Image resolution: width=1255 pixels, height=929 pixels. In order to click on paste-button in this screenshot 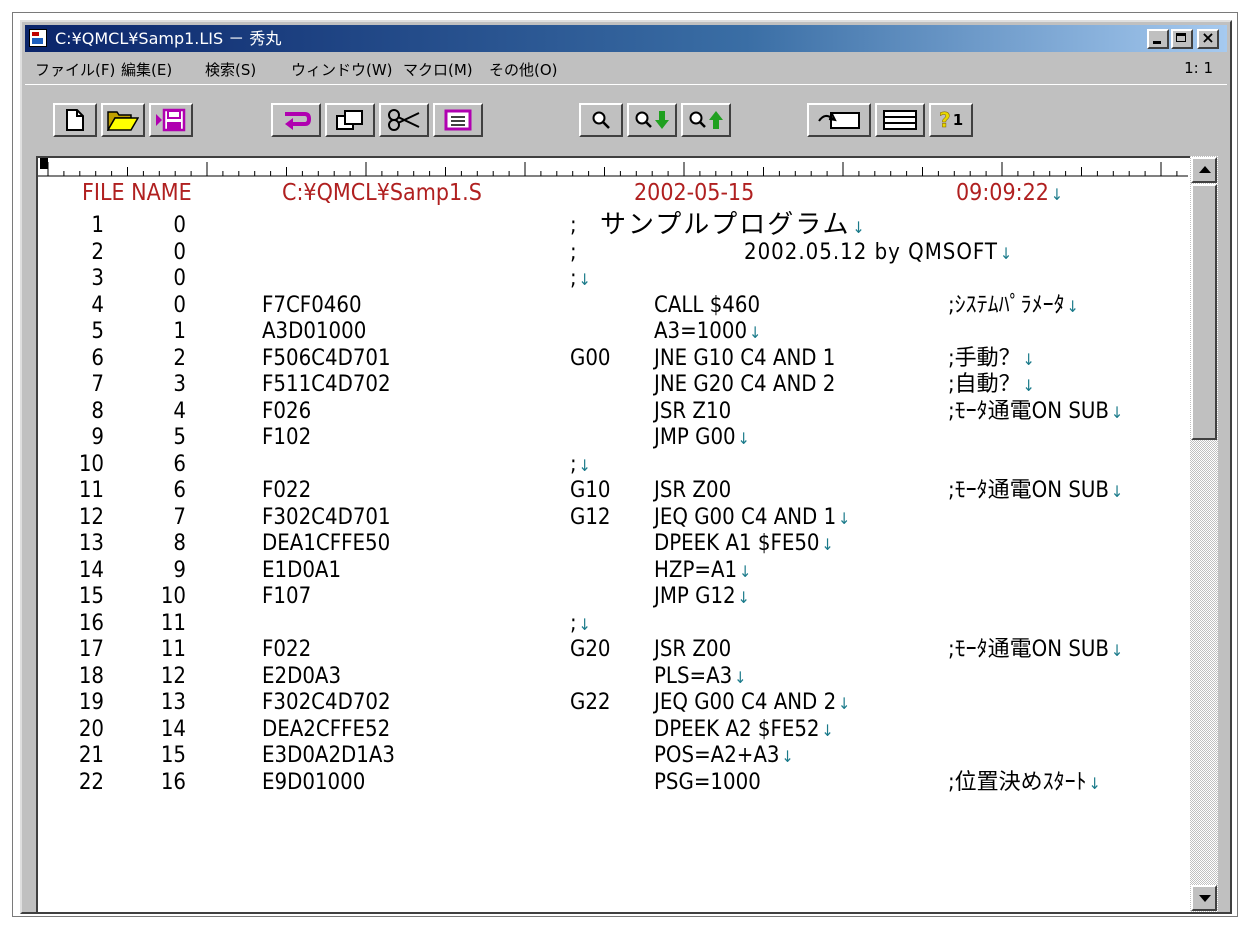, I will do `click(458, 120)`.